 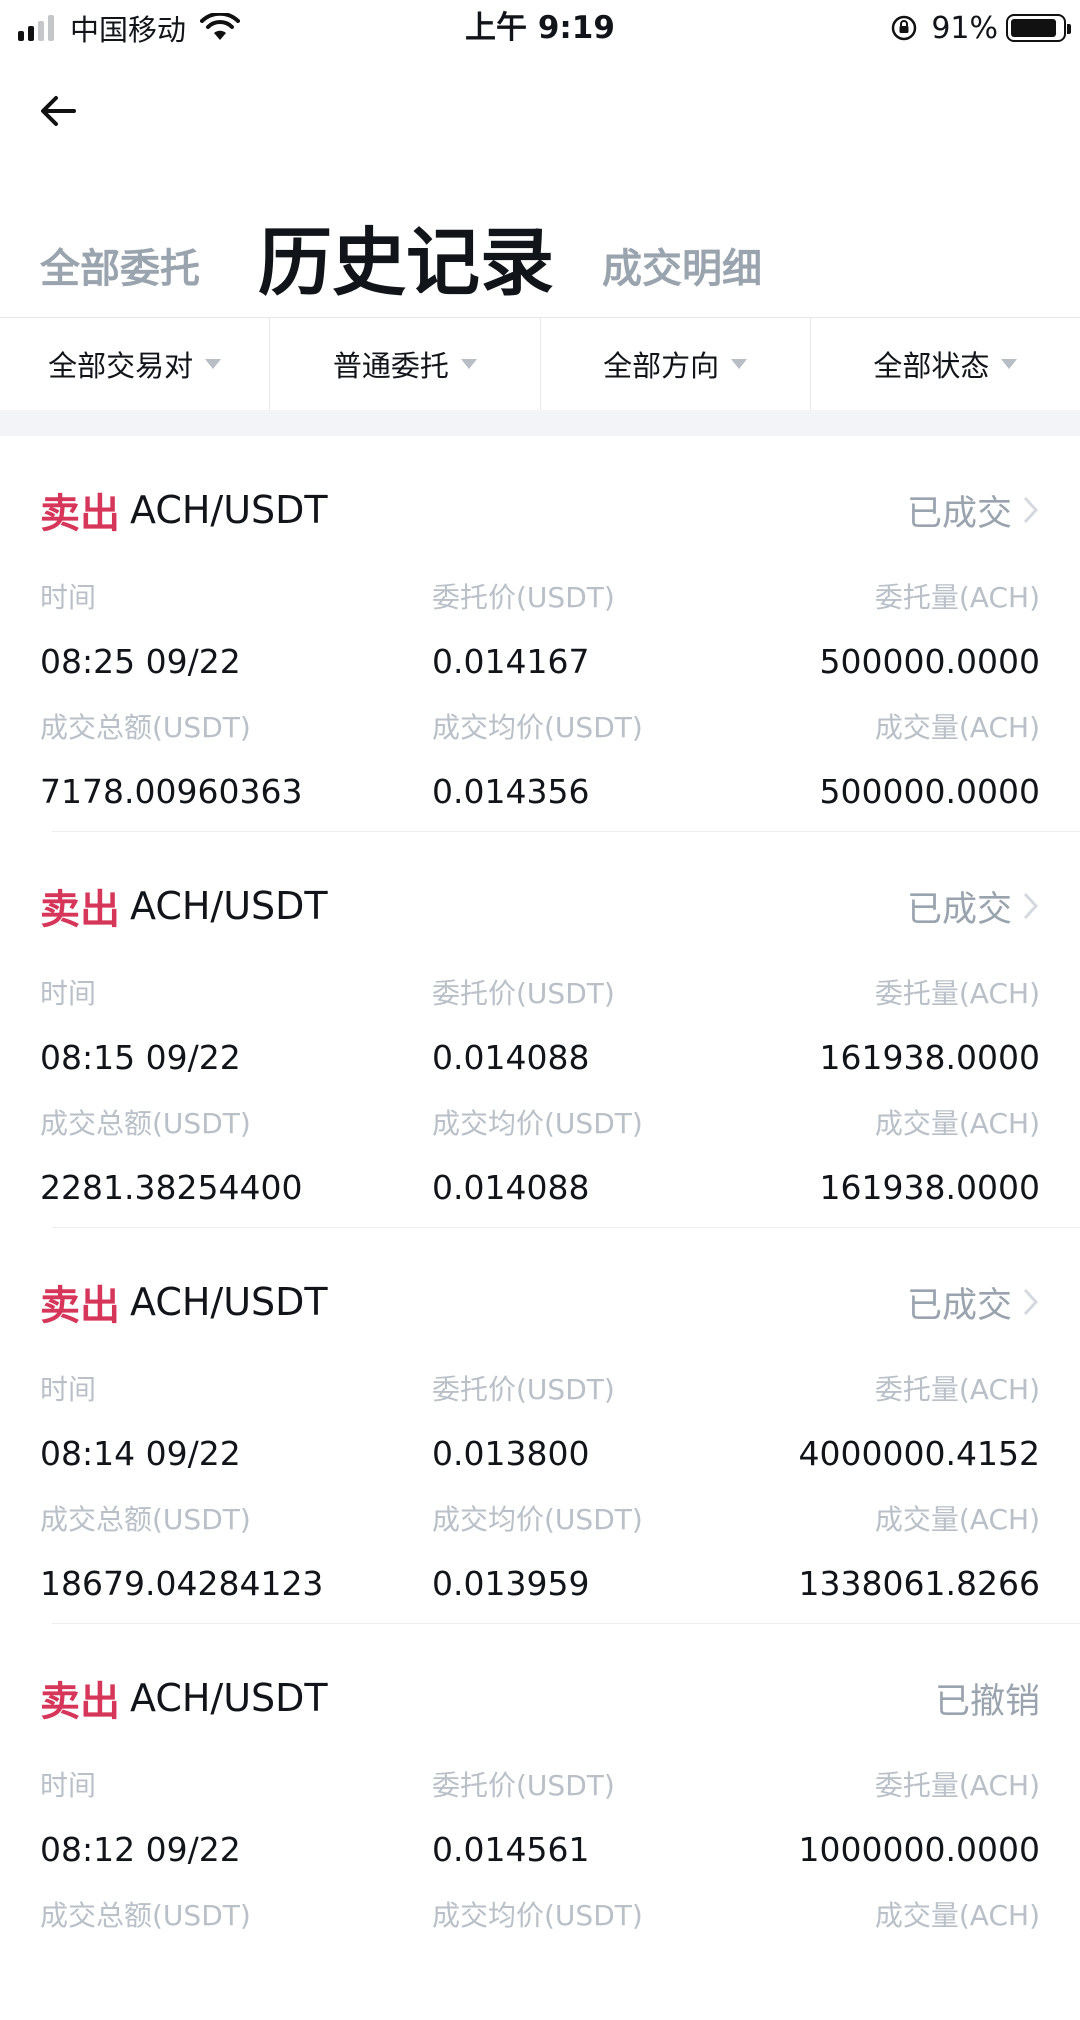 What do you see at coordinates (511, 1849) in the screenshot?
I see `value-order-price: 0.014561` at bounding box center [511, 1849].